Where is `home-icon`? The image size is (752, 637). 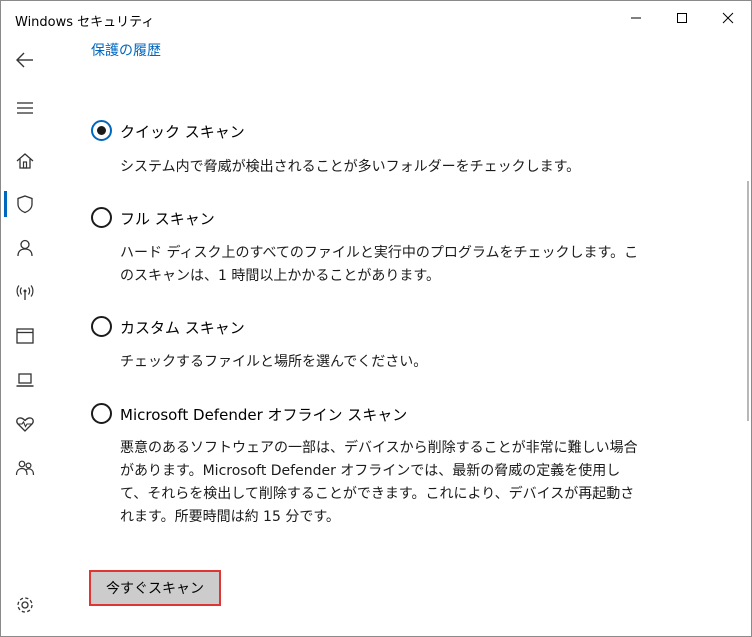 home-icon is located at coordinates (25, 161).